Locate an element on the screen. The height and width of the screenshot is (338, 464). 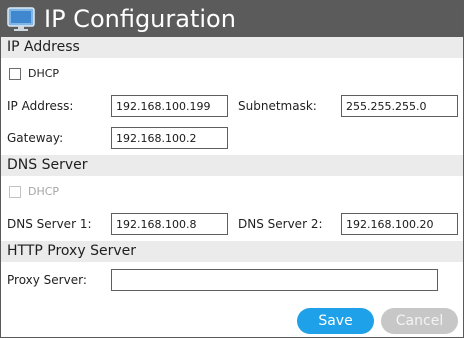
dns-server-1-label: DNS Server 1: is located at coordinates (49, 224).